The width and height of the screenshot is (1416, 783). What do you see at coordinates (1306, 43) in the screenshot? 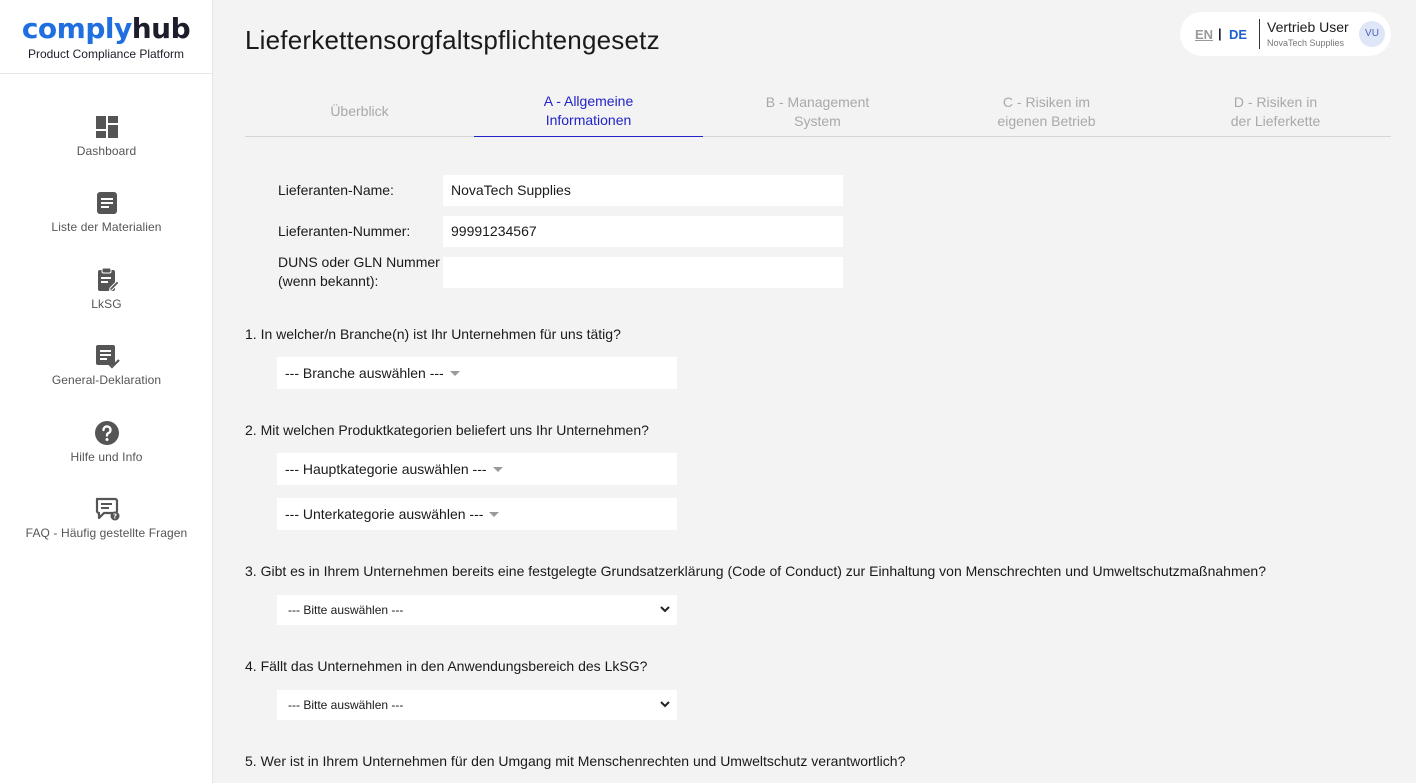
I see `user-company: NovaTech Supplies` at bounding box center [1306, 43].